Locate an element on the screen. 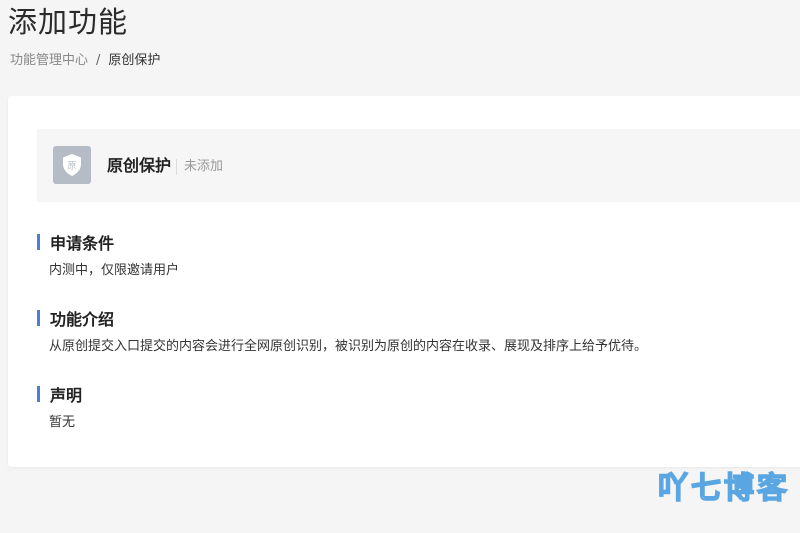 The image size is (800, 533). shield-icon-char: 原 is located at coordinates (71, 166).